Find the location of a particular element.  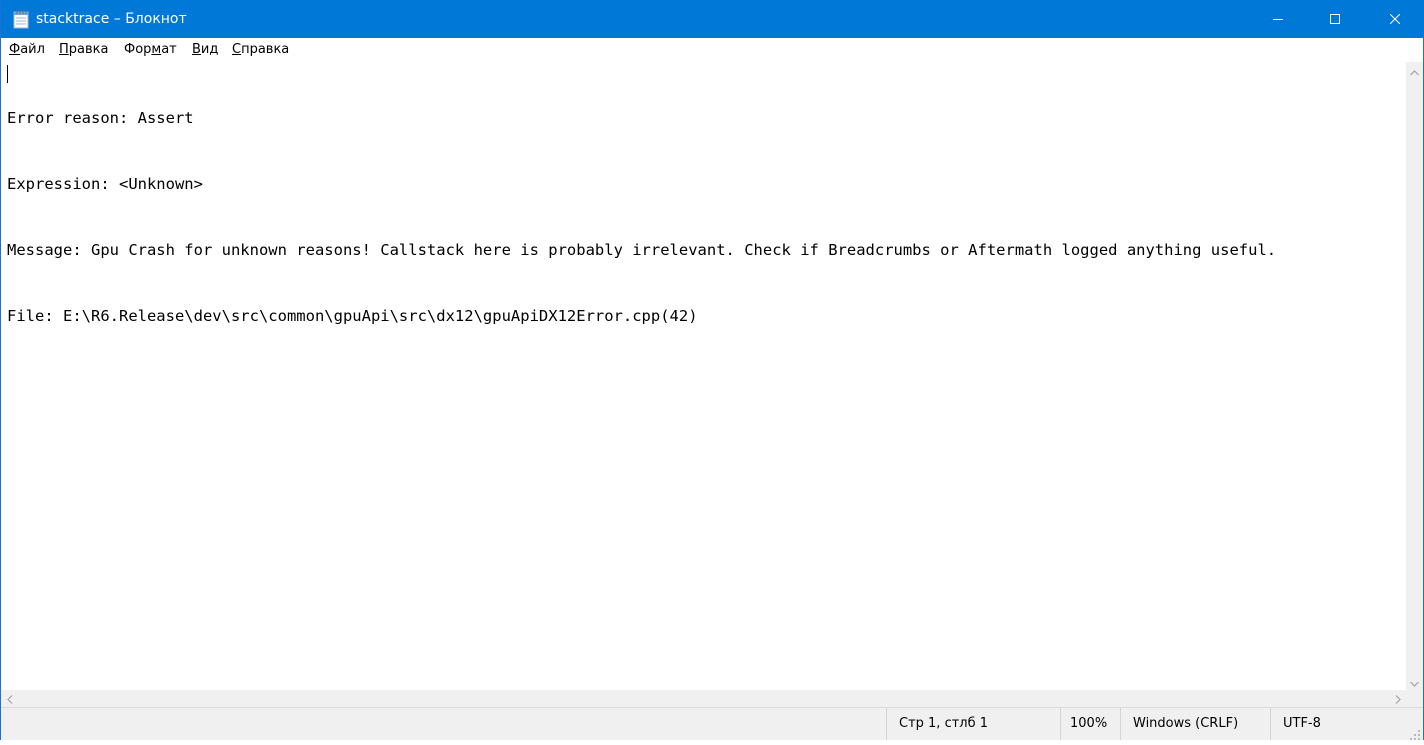

window-title: stacktrace – Блокнот is located at coordinates (111, 19).